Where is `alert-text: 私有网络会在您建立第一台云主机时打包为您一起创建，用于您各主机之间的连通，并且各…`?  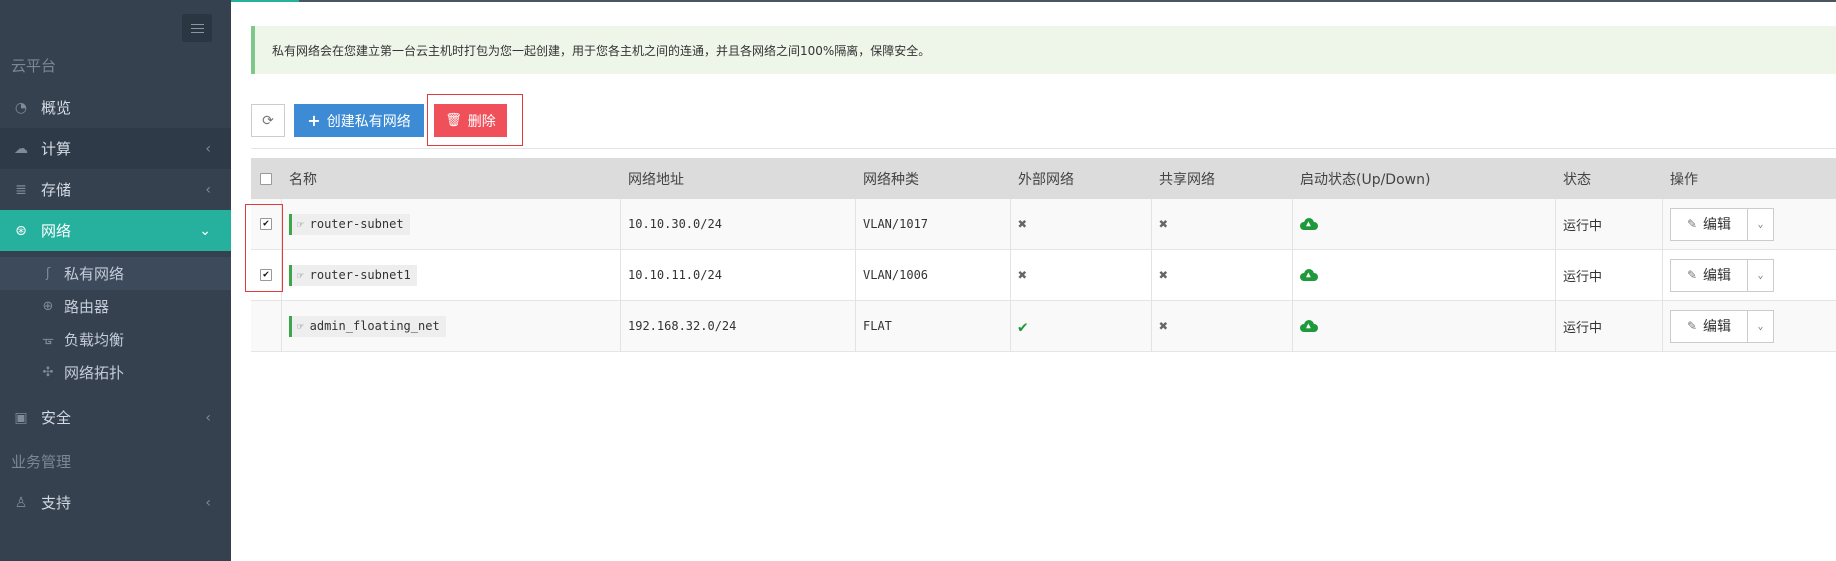
alert-text: 私有网络会在您建立第一台云主机时打包为您一起创建，用于您各主机之间的连通，并且各… is located at coordinates (601, 50).